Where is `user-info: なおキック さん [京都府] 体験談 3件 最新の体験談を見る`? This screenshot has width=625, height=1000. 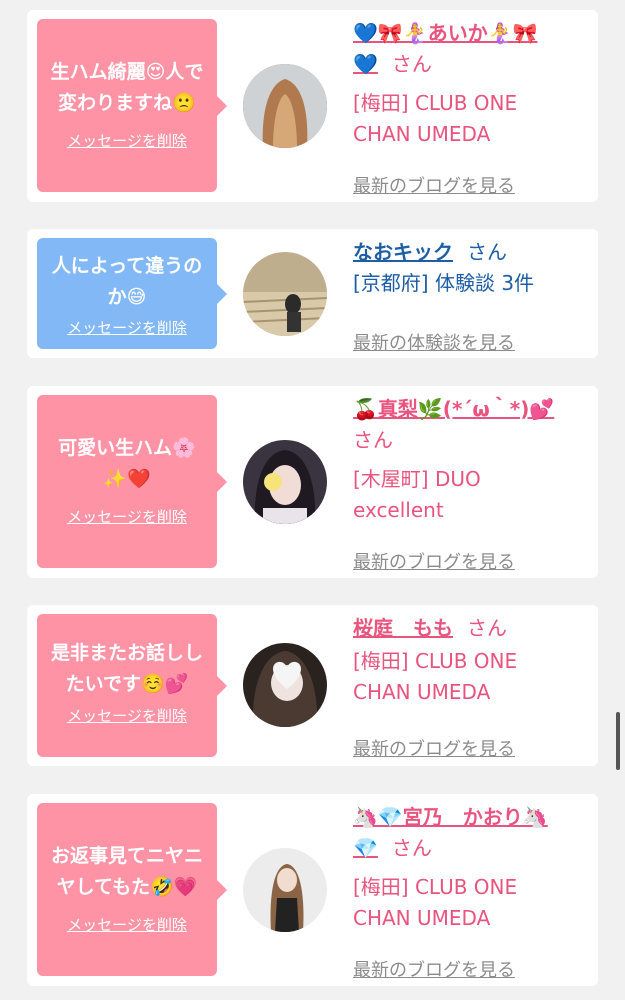
user-info: なおキック さん [京都府] 体験談 3件 最新の体験談を見る is located at coordinates (470, 295).